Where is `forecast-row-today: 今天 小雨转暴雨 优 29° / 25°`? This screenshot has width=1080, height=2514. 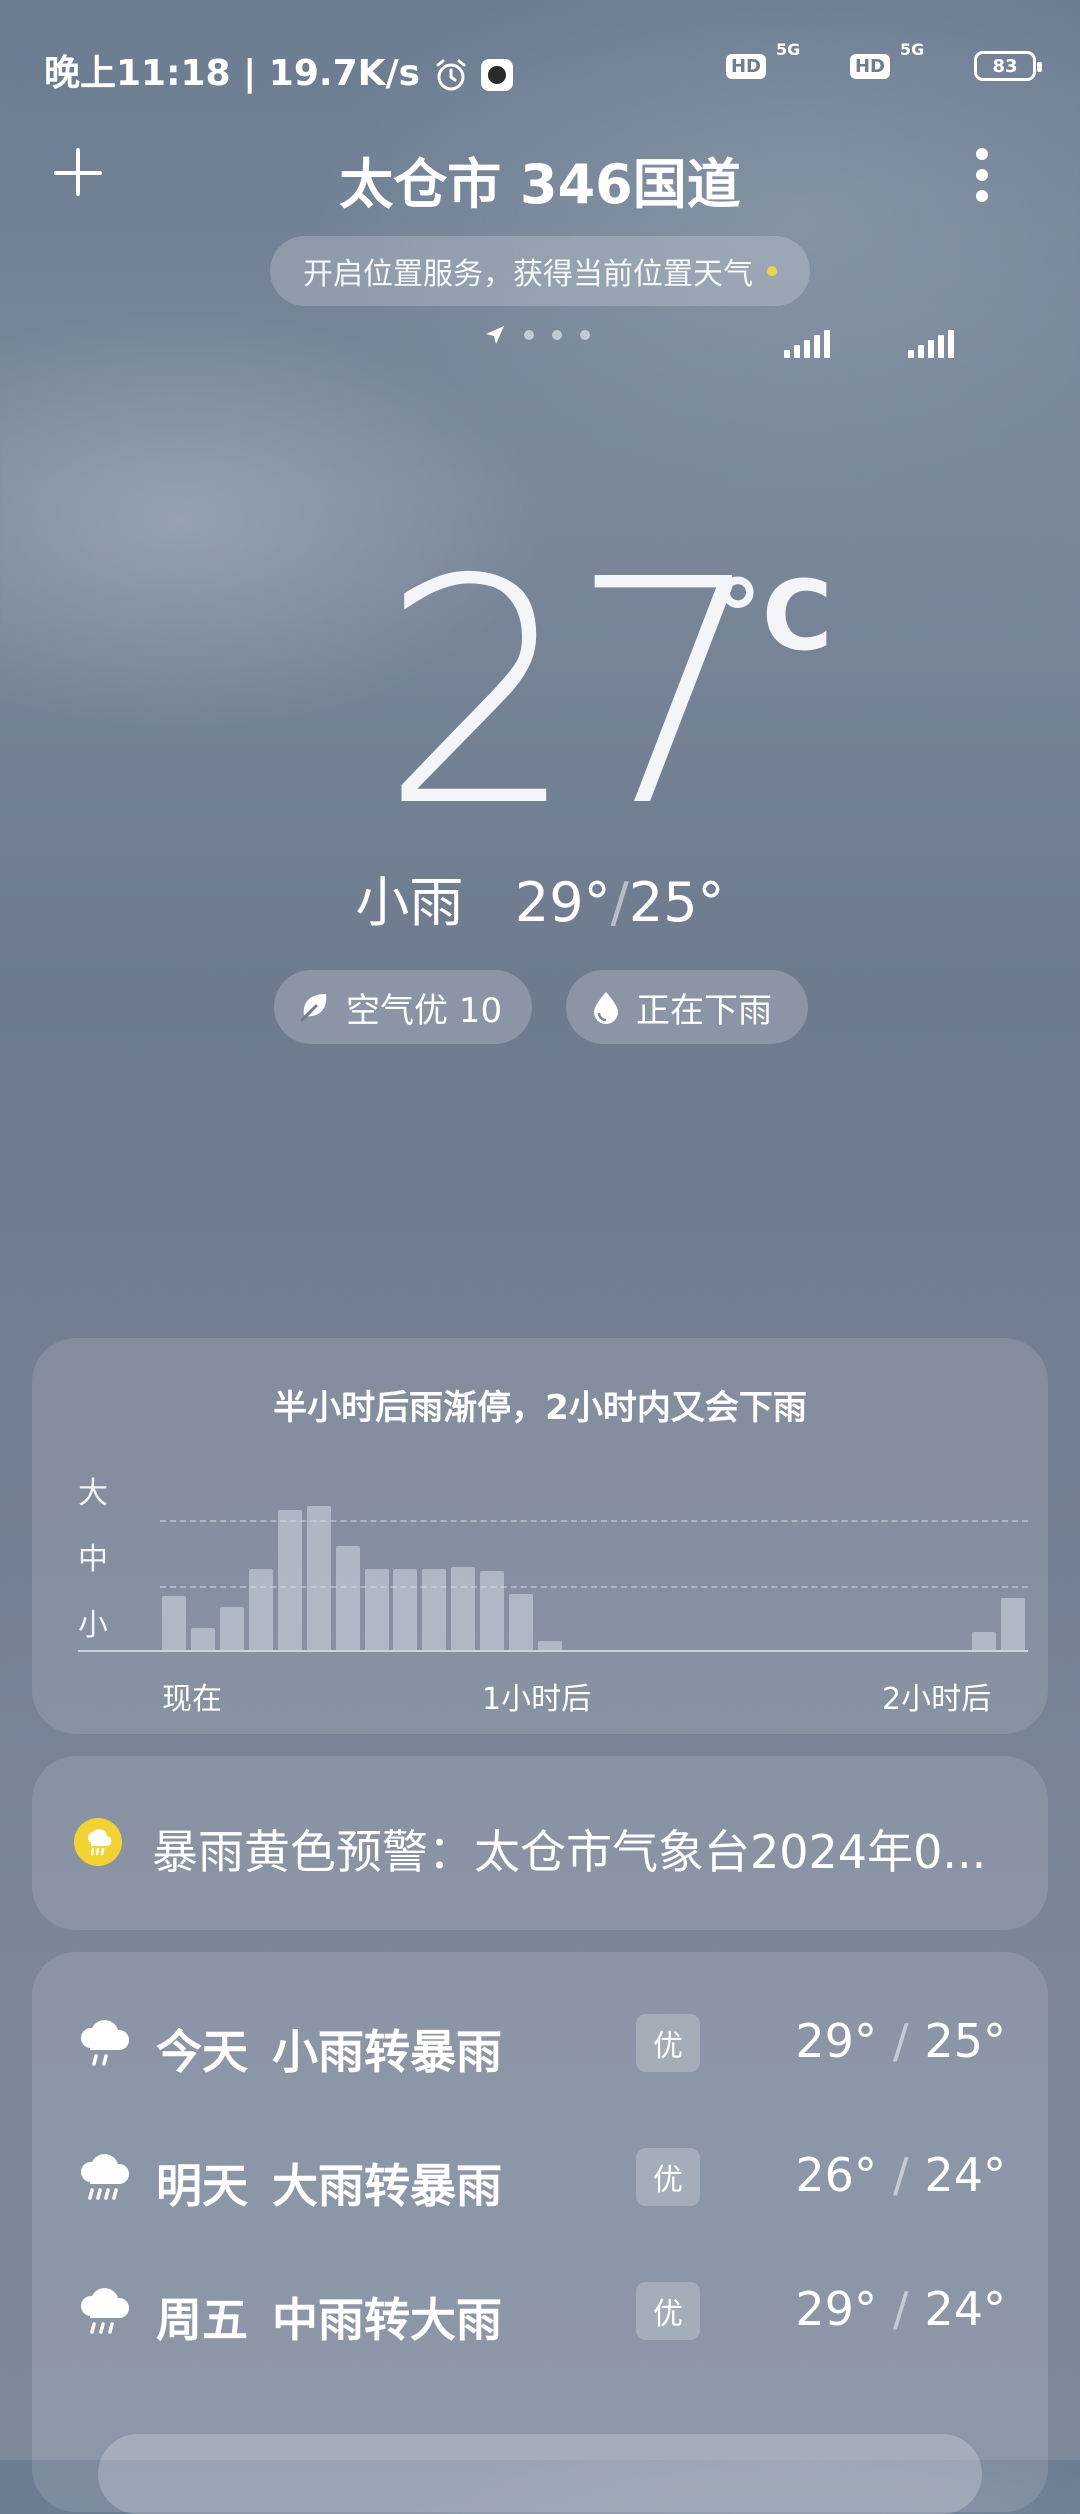 forecast-row-today: 今天 小雨转暴雨 优 29° / 25° is located at coordinates (540, 2043).